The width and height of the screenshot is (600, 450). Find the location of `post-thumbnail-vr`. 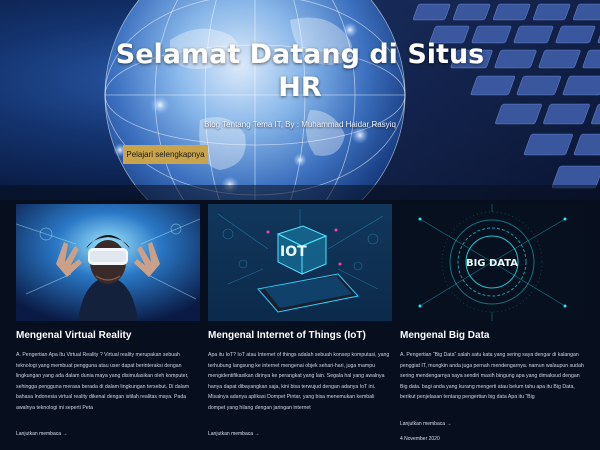

post-thumbnail-vr is located at coordinates (108, 262).